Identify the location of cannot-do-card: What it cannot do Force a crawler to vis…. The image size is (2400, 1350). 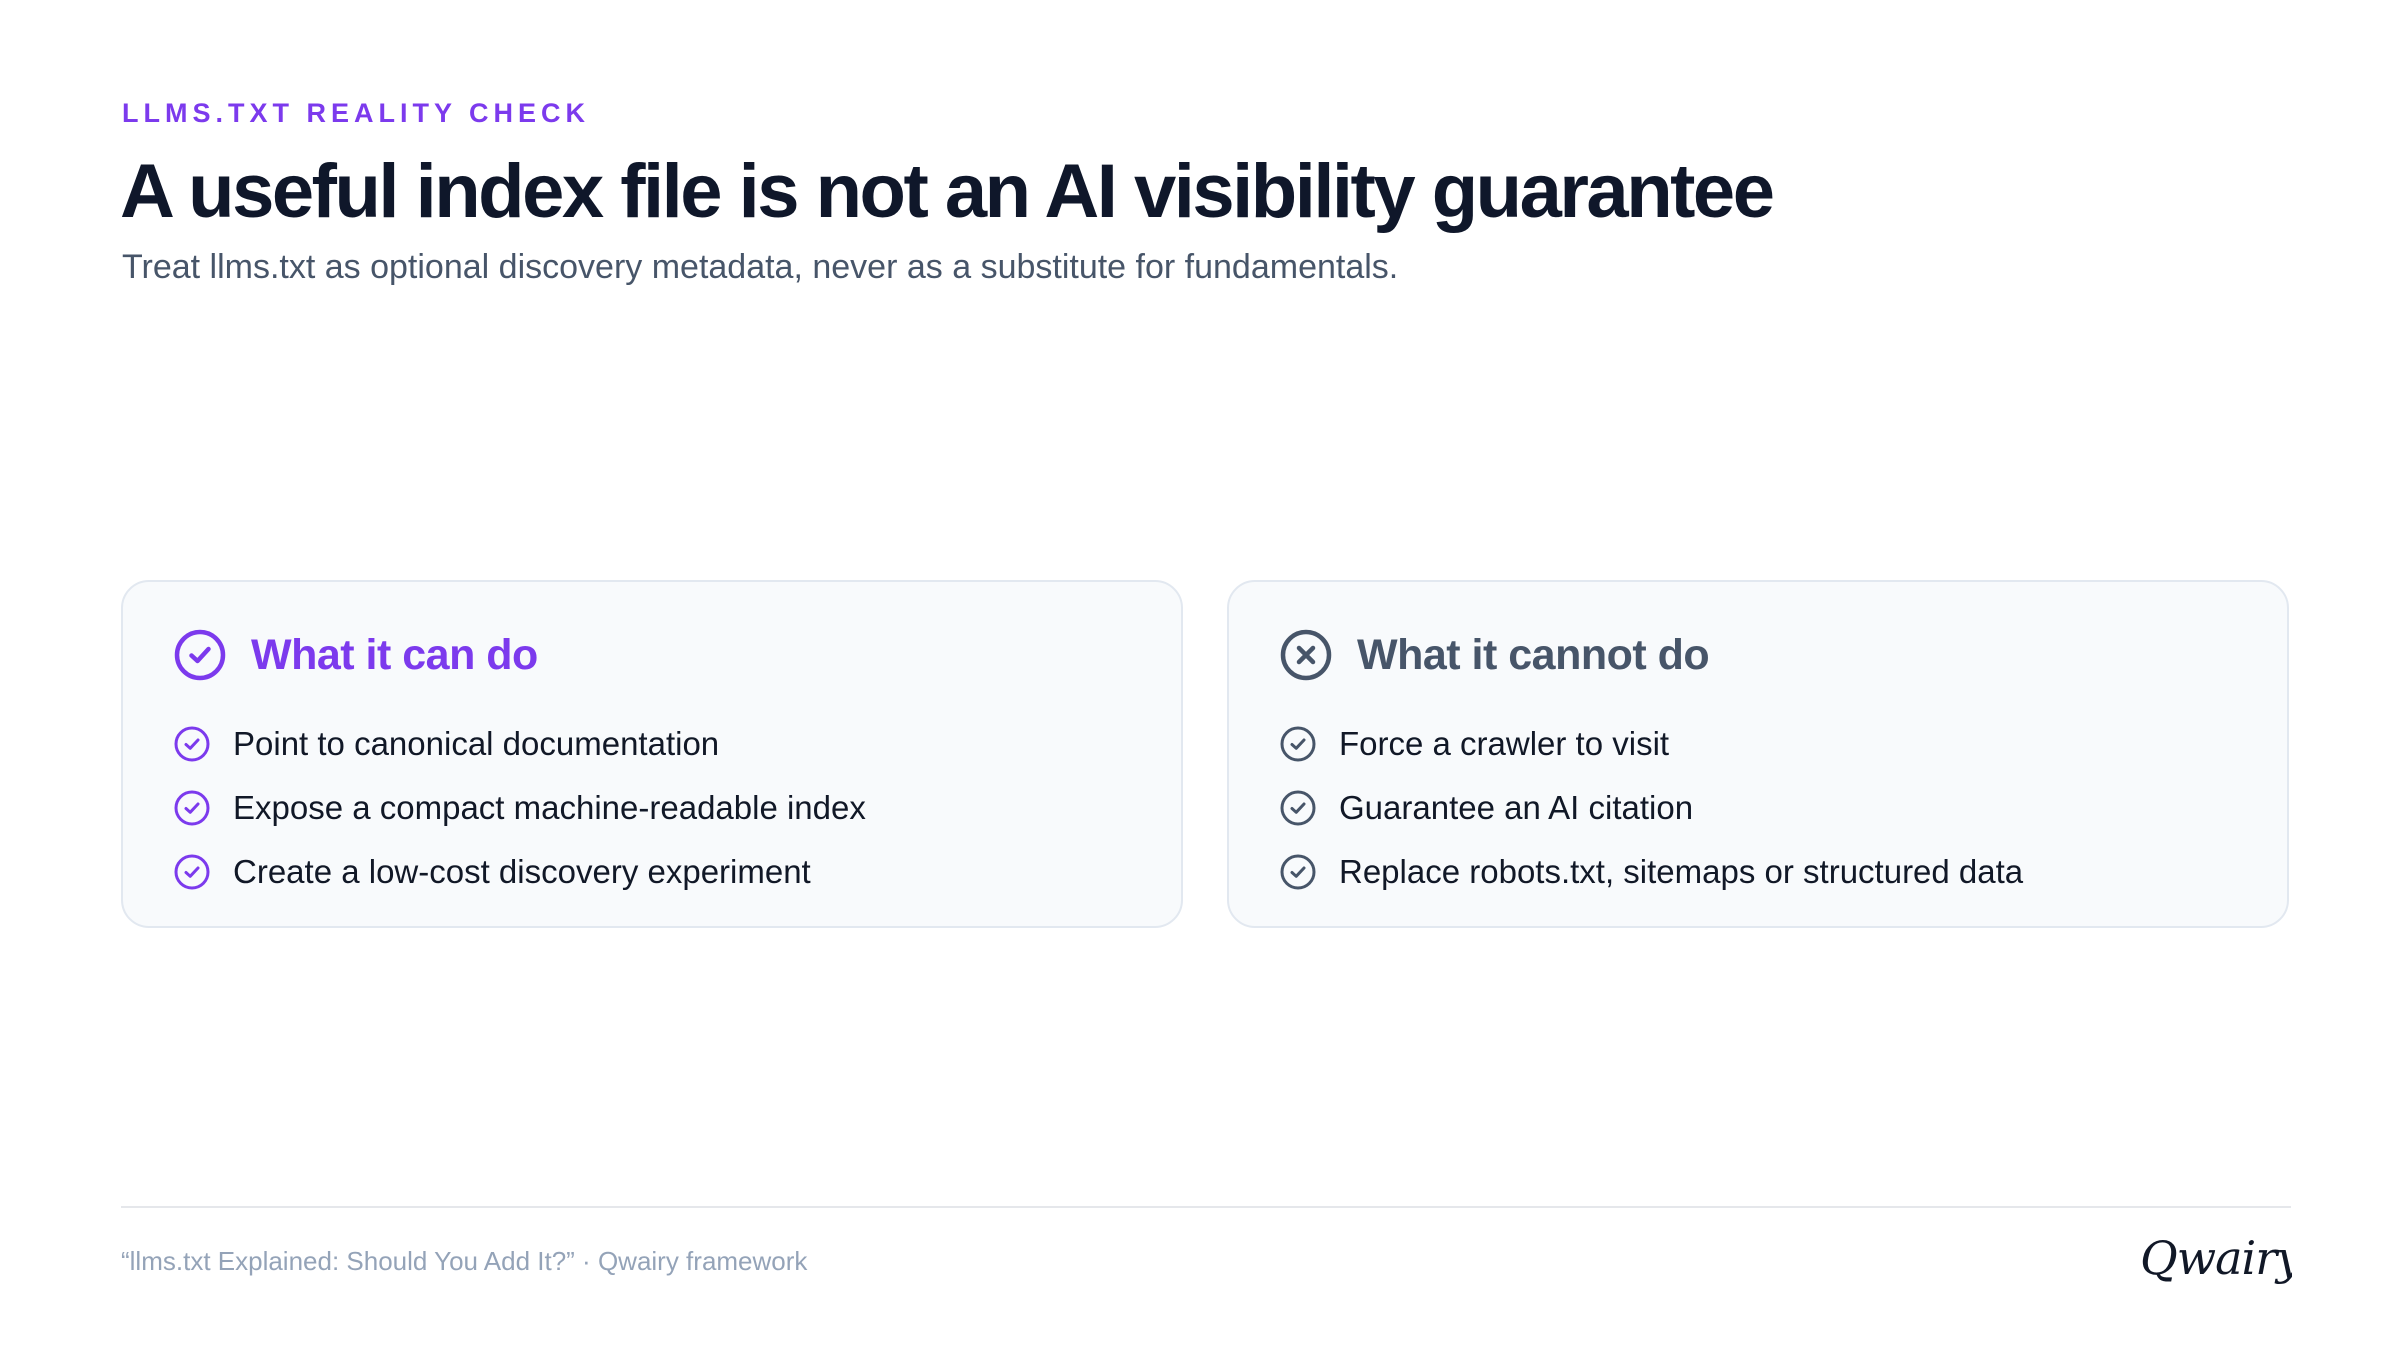
(1758, 754).